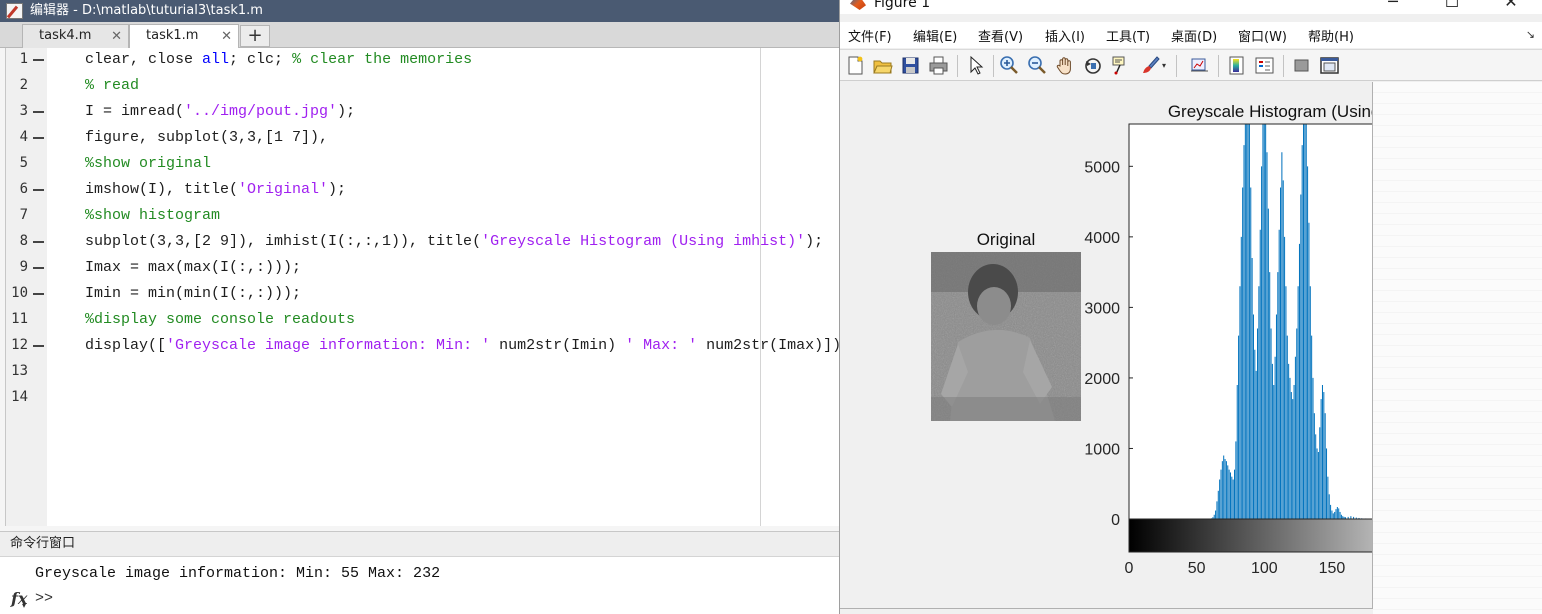 The image size is (1542, 614). Describe the element at coordinates (193, 293) in the screenshot. I see `code-token: Imin = min(min(I(:,:)));` at that location.